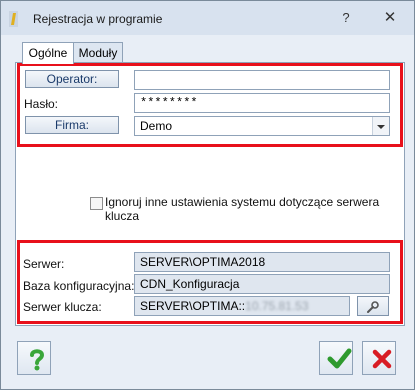  I want to click on tab-modules: Moduły, so click(98, 52).